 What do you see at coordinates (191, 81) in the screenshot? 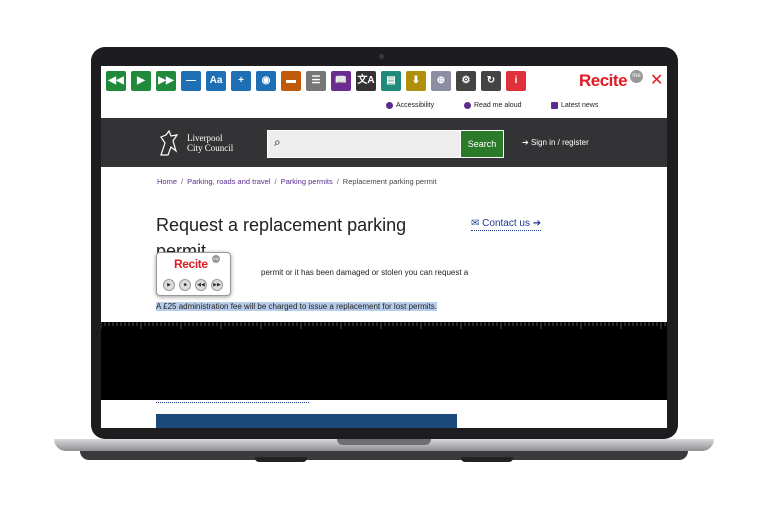
I see `decrease-text-icon: —` at bounding box center [191, 81].